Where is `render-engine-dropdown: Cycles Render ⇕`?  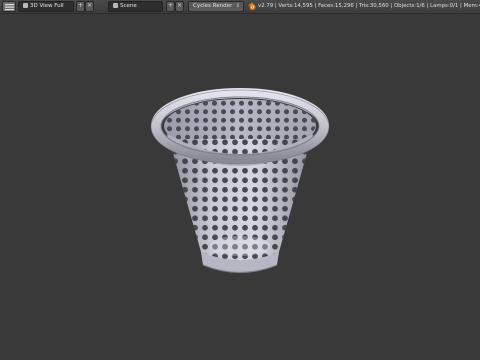 render-engine-dropdown: Cycles Render ⇕ is located at coordinates (216, 6).